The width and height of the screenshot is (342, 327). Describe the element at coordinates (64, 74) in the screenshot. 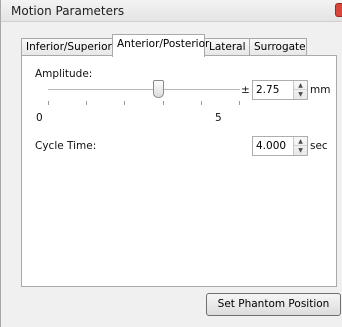

I see `amplitude-label: Amplitude:` at that location.